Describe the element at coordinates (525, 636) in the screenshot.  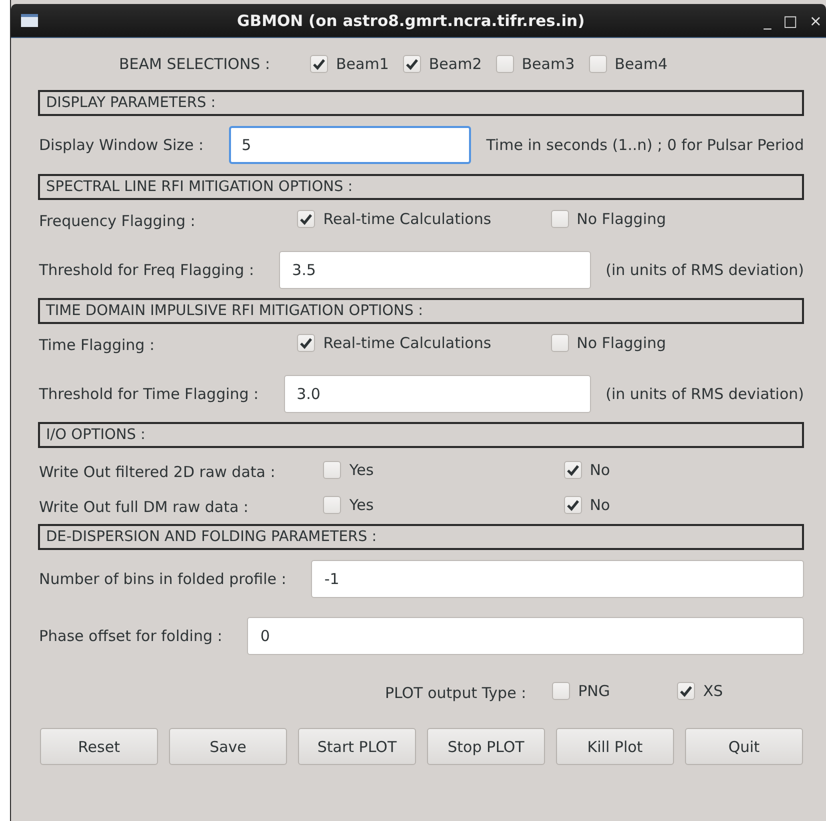
I see `input-field: 0` at that location.